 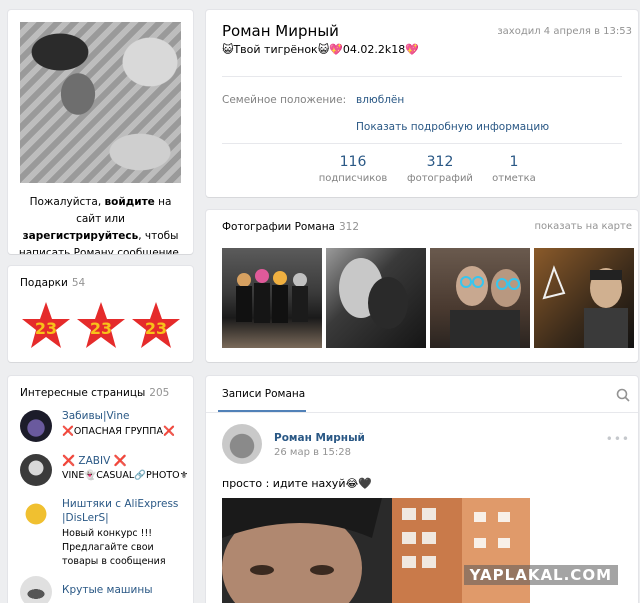 I want to click on gifts-card: Подарки 54 23 23 23, so click(x=100, y=314).